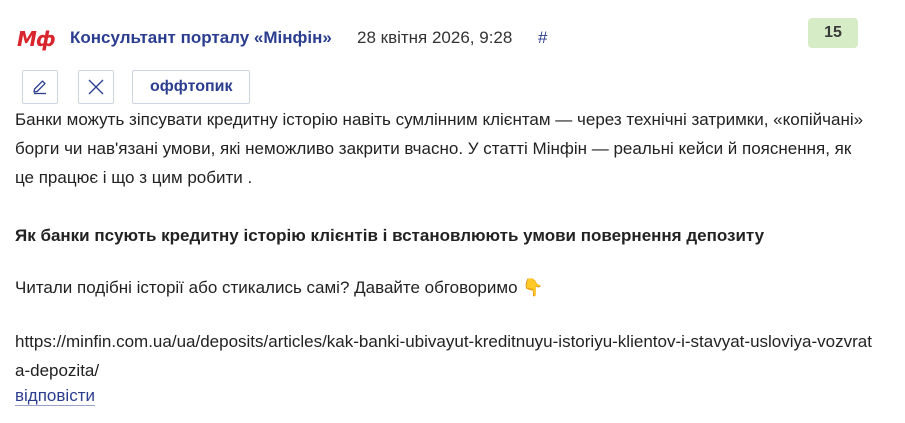 This screenshot has width=905, height=423. I want to click on reply-link: відповісти, so click(55, 396).